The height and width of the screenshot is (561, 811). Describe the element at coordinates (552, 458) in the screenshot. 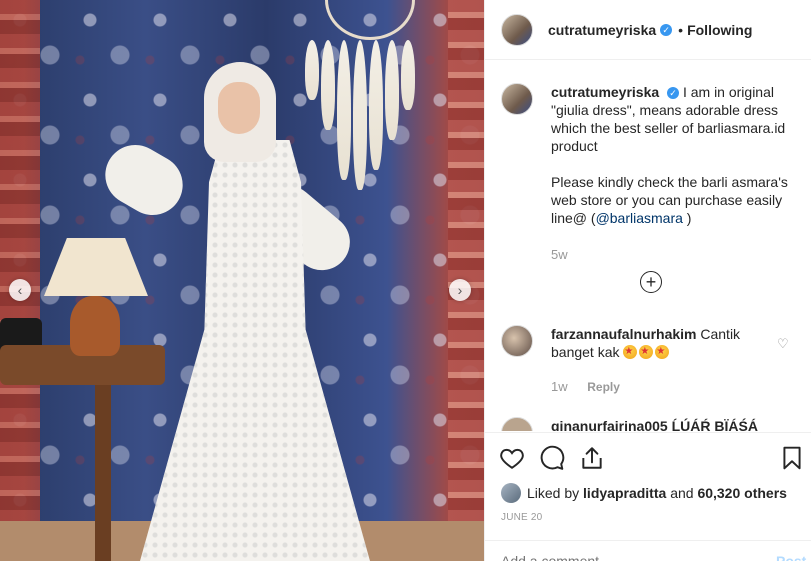

I see `comment-icon` at that location.